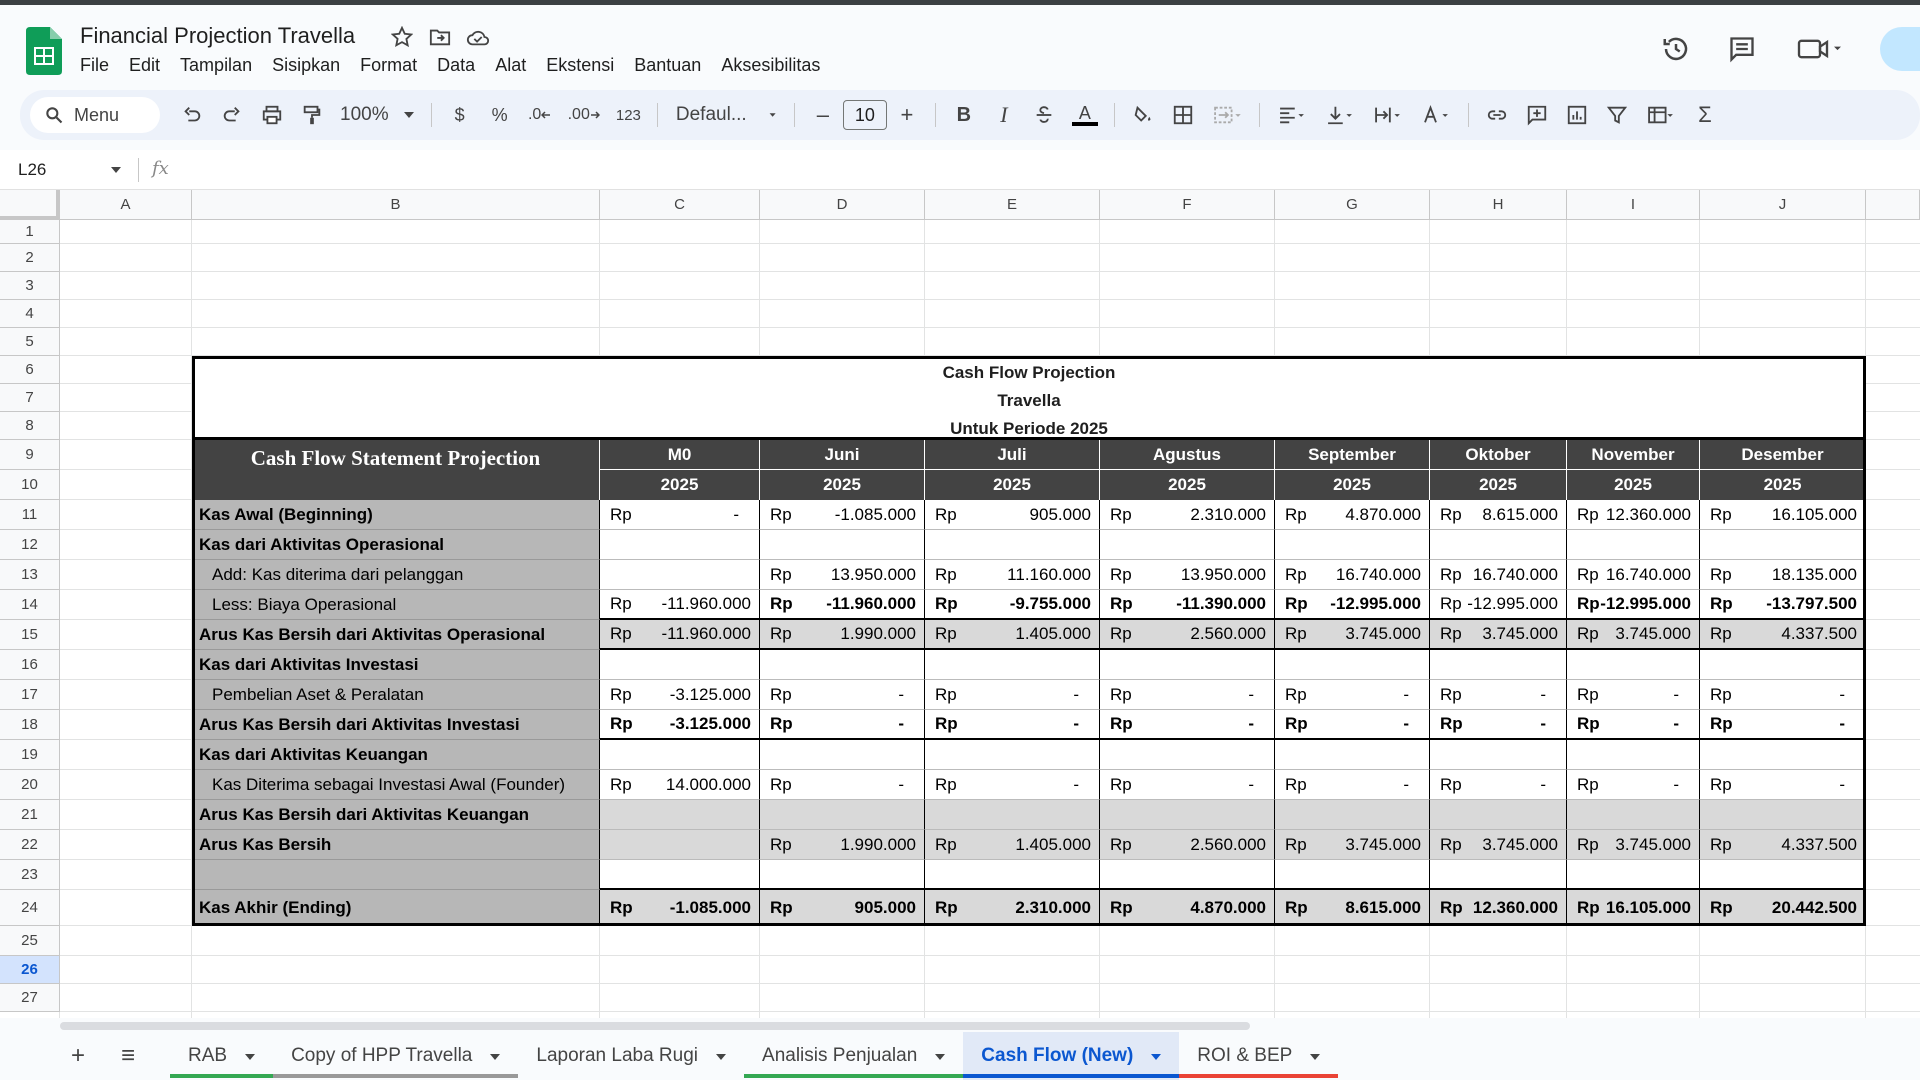  Describe the element at coordinates (30, 370) in the screenshot. I see `row-header: 6` at that location.